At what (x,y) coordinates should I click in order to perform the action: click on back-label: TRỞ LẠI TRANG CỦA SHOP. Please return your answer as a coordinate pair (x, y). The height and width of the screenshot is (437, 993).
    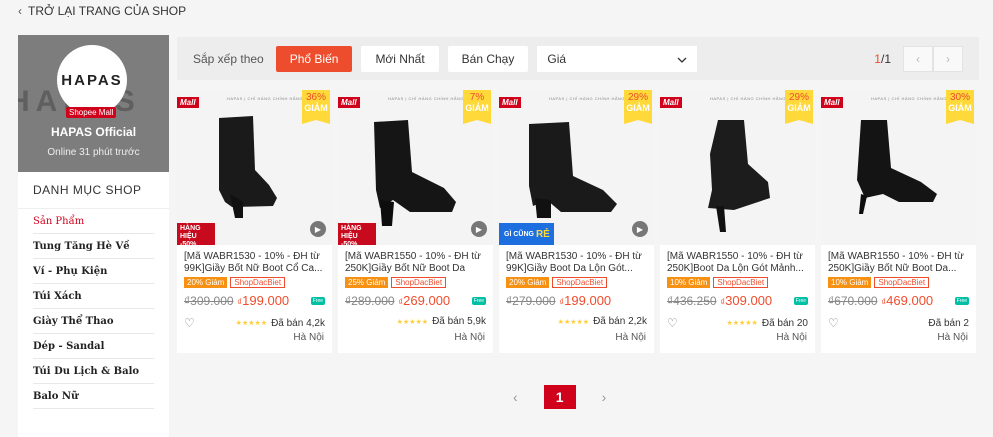
    Looking at the image, I should click on (107, 11).